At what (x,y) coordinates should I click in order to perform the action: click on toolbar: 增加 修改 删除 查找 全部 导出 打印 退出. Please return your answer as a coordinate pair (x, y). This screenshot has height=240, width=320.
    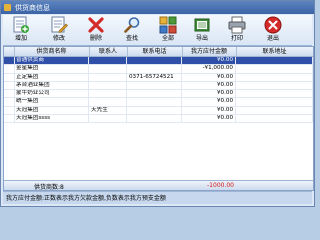
    Looking at the image, I should click on (157, 30).